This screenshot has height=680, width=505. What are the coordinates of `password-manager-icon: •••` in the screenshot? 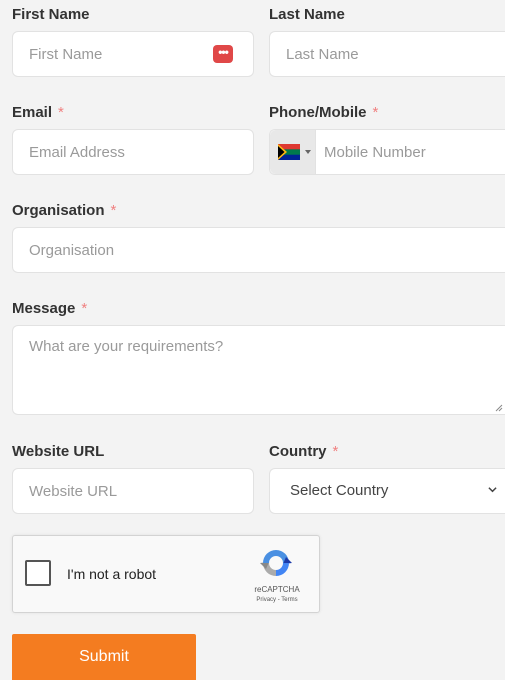 It's located at (223, 54).